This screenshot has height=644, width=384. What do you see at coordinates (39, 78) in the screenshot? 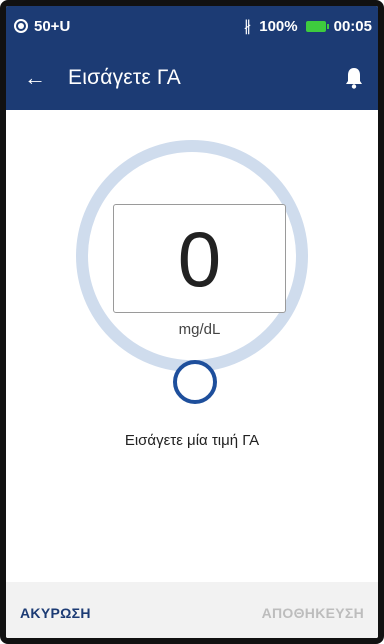
I see `back-arrow-icon: ←` at bounding box center [39, 78].